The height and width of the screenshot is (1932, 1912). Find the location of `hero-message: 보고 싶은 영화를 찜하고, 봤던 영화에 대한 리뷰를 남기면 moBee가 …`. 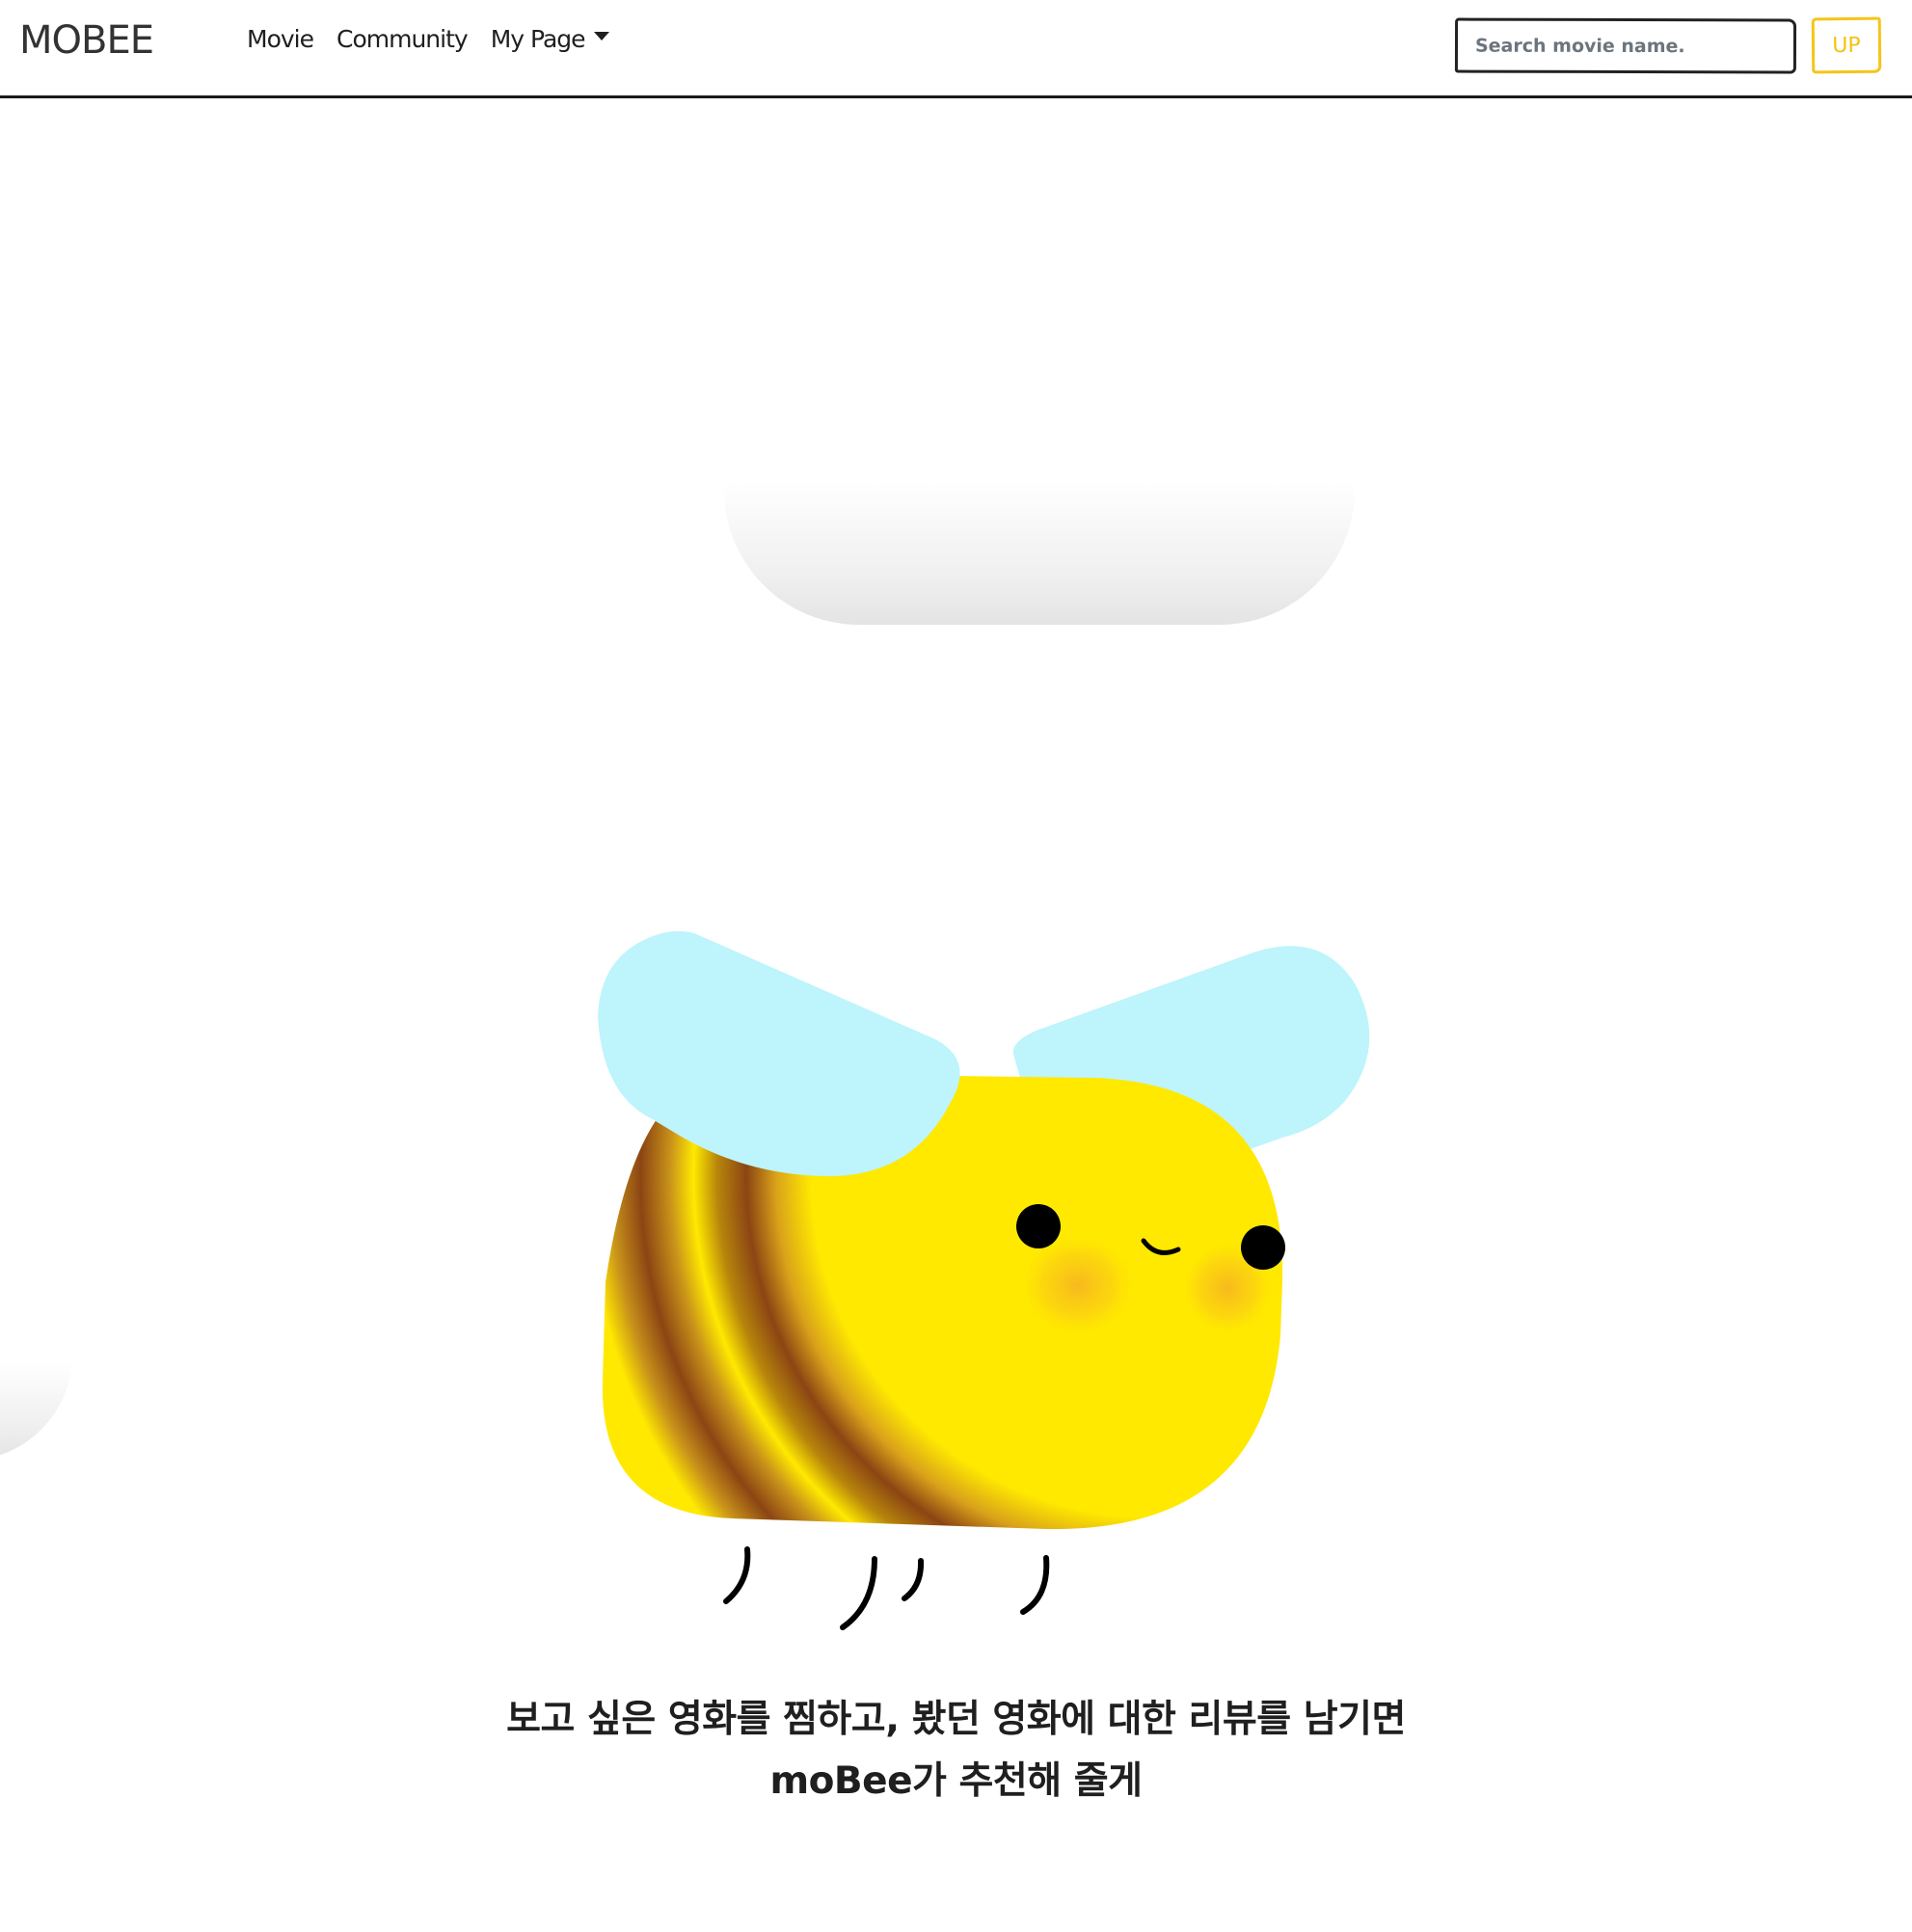

hero-message: 보고 싶은 영화를 찜하고, 봤던 영화에 대한 리뷰를 남기면 moBee가 … is located at coordinates (956, 1751).